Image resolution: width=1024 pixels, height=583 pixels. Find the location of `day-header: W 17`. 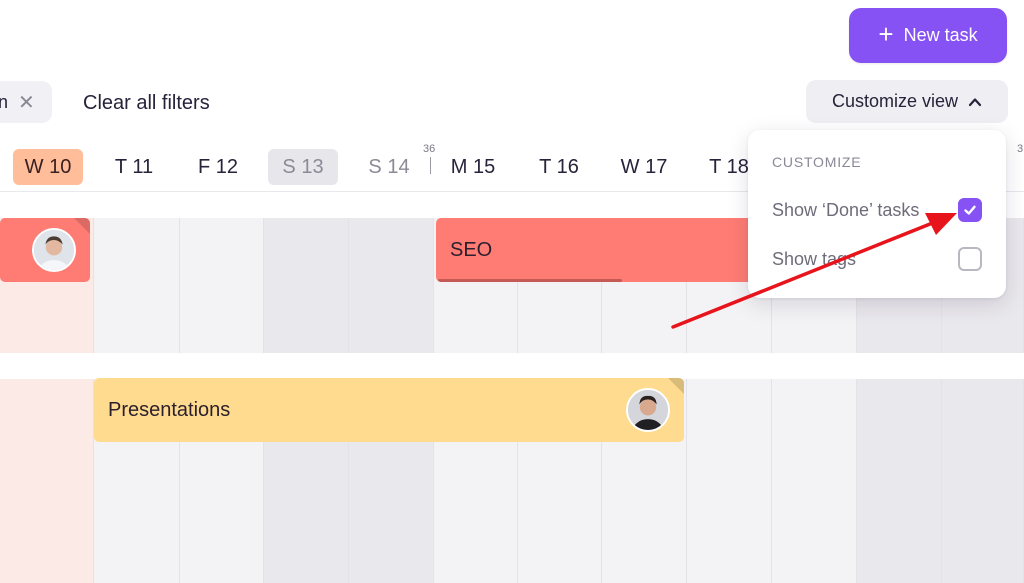

day-header: W 17 is located at coordinates (644, 166).